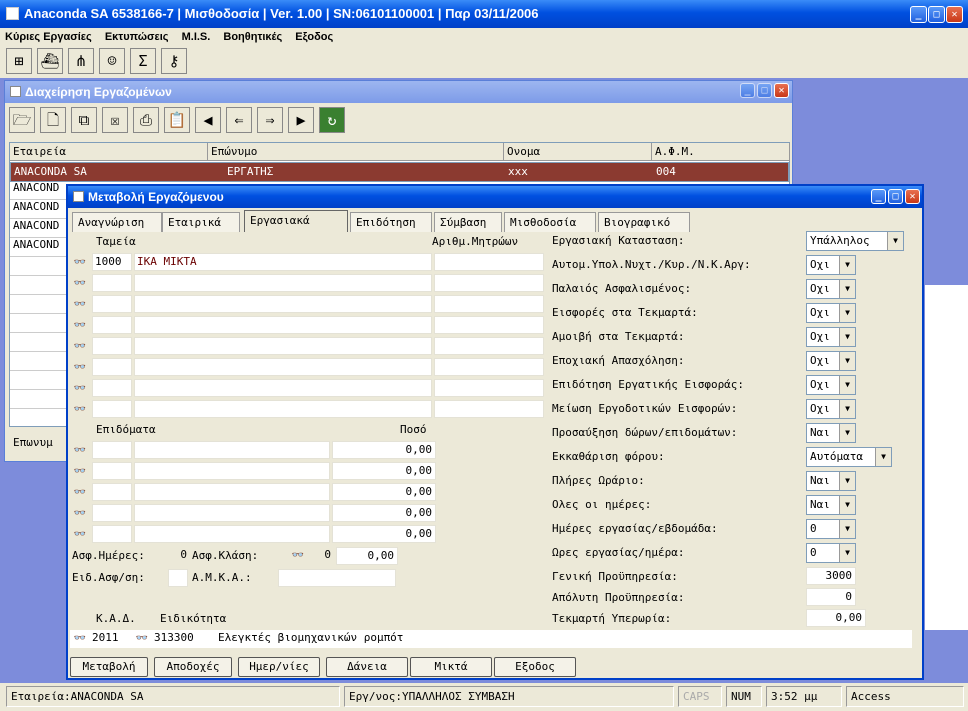 Image resolution: width=968 pixels, height=711 pixels. I want to click on column-header-name: Ονομα, so click(578, 152).